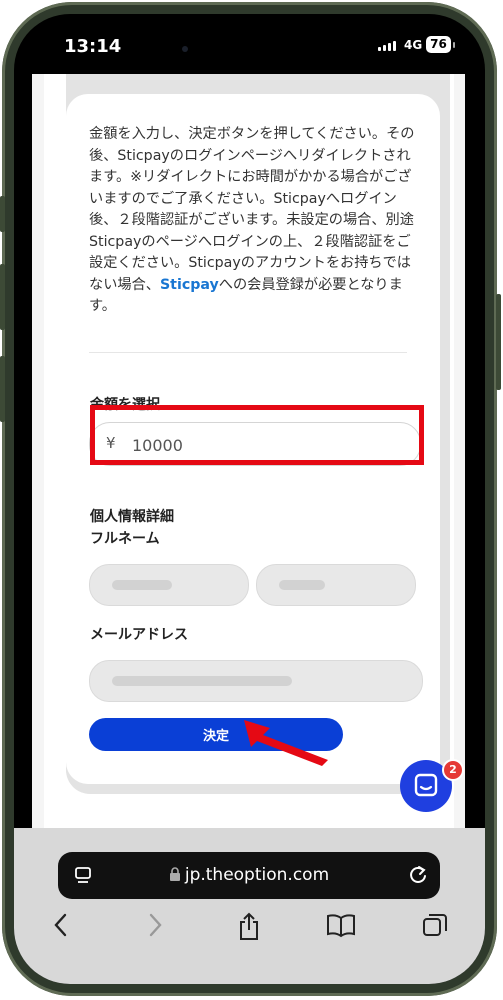 Image resolution: width=503 pixels, height=1000 pixels. I want to click on share-icon, so click(249, 927).